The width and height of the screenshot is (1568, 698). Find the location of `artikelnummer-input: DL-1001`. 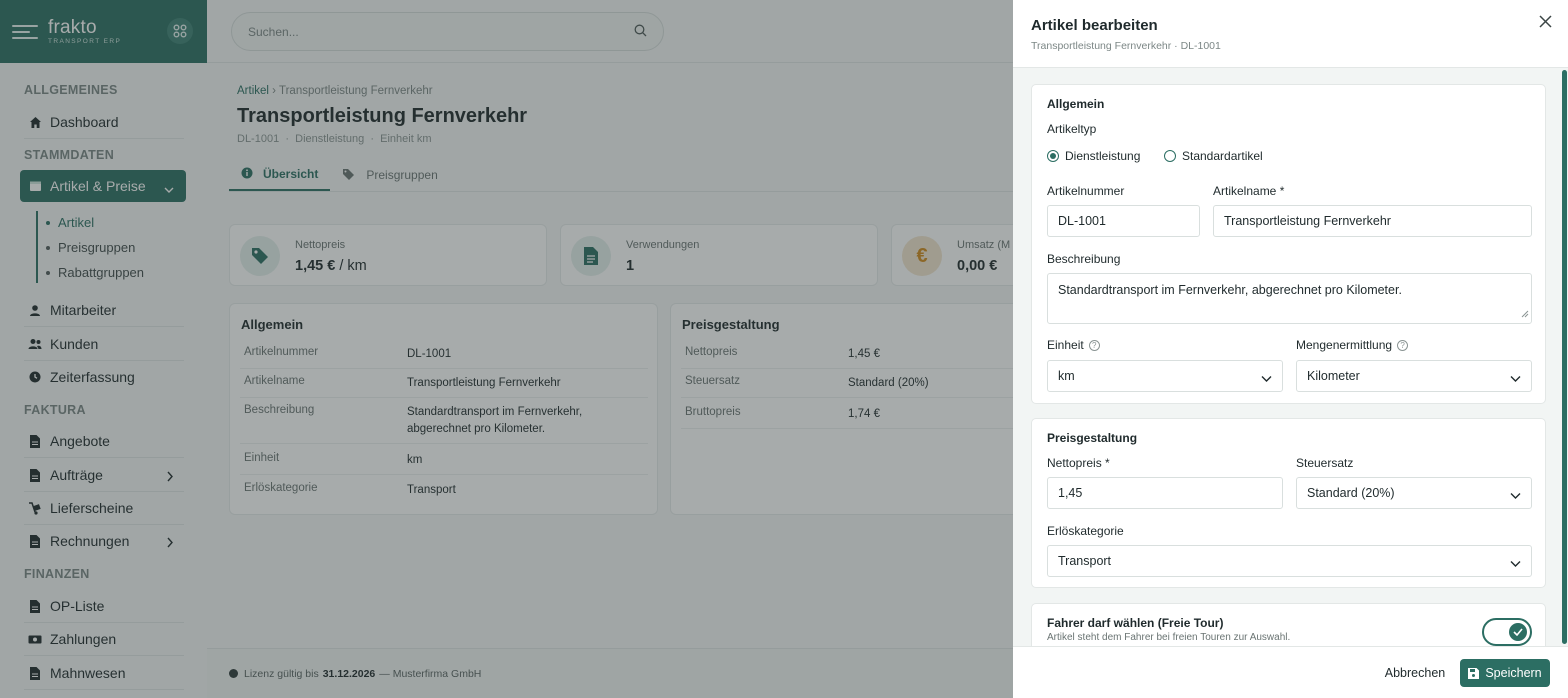

artikelnummer-input: DL-1001 is located at coordinates (1123, 221).